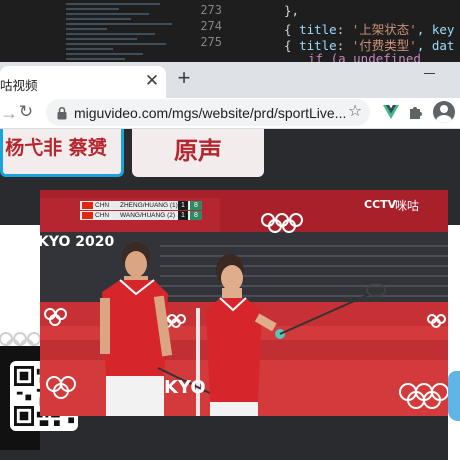  I want to click on code-line: },, so click(292, 10).